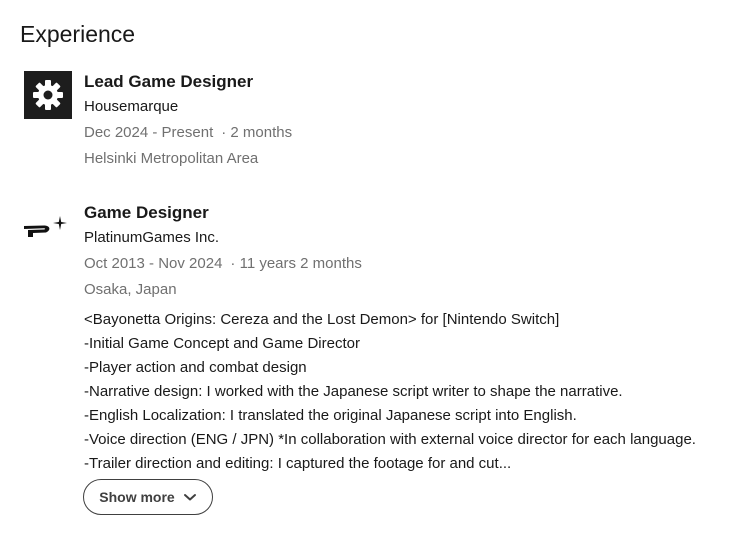  Describe the element at coordinates (419, 264) in the screenshot. I see `date-range: Oct 2013 - Nov 2024 · 11 years 2 months` at that location.